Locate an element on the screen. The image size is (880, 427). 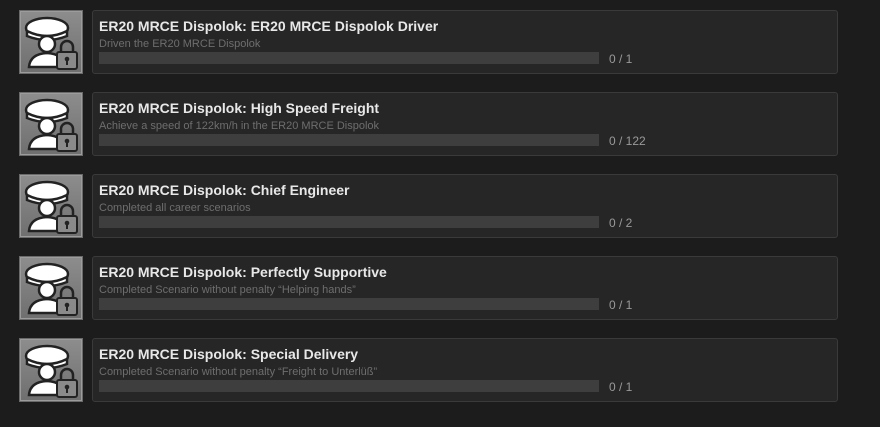
progress-count: 0 / 122 is located at coordinates (627, 141).